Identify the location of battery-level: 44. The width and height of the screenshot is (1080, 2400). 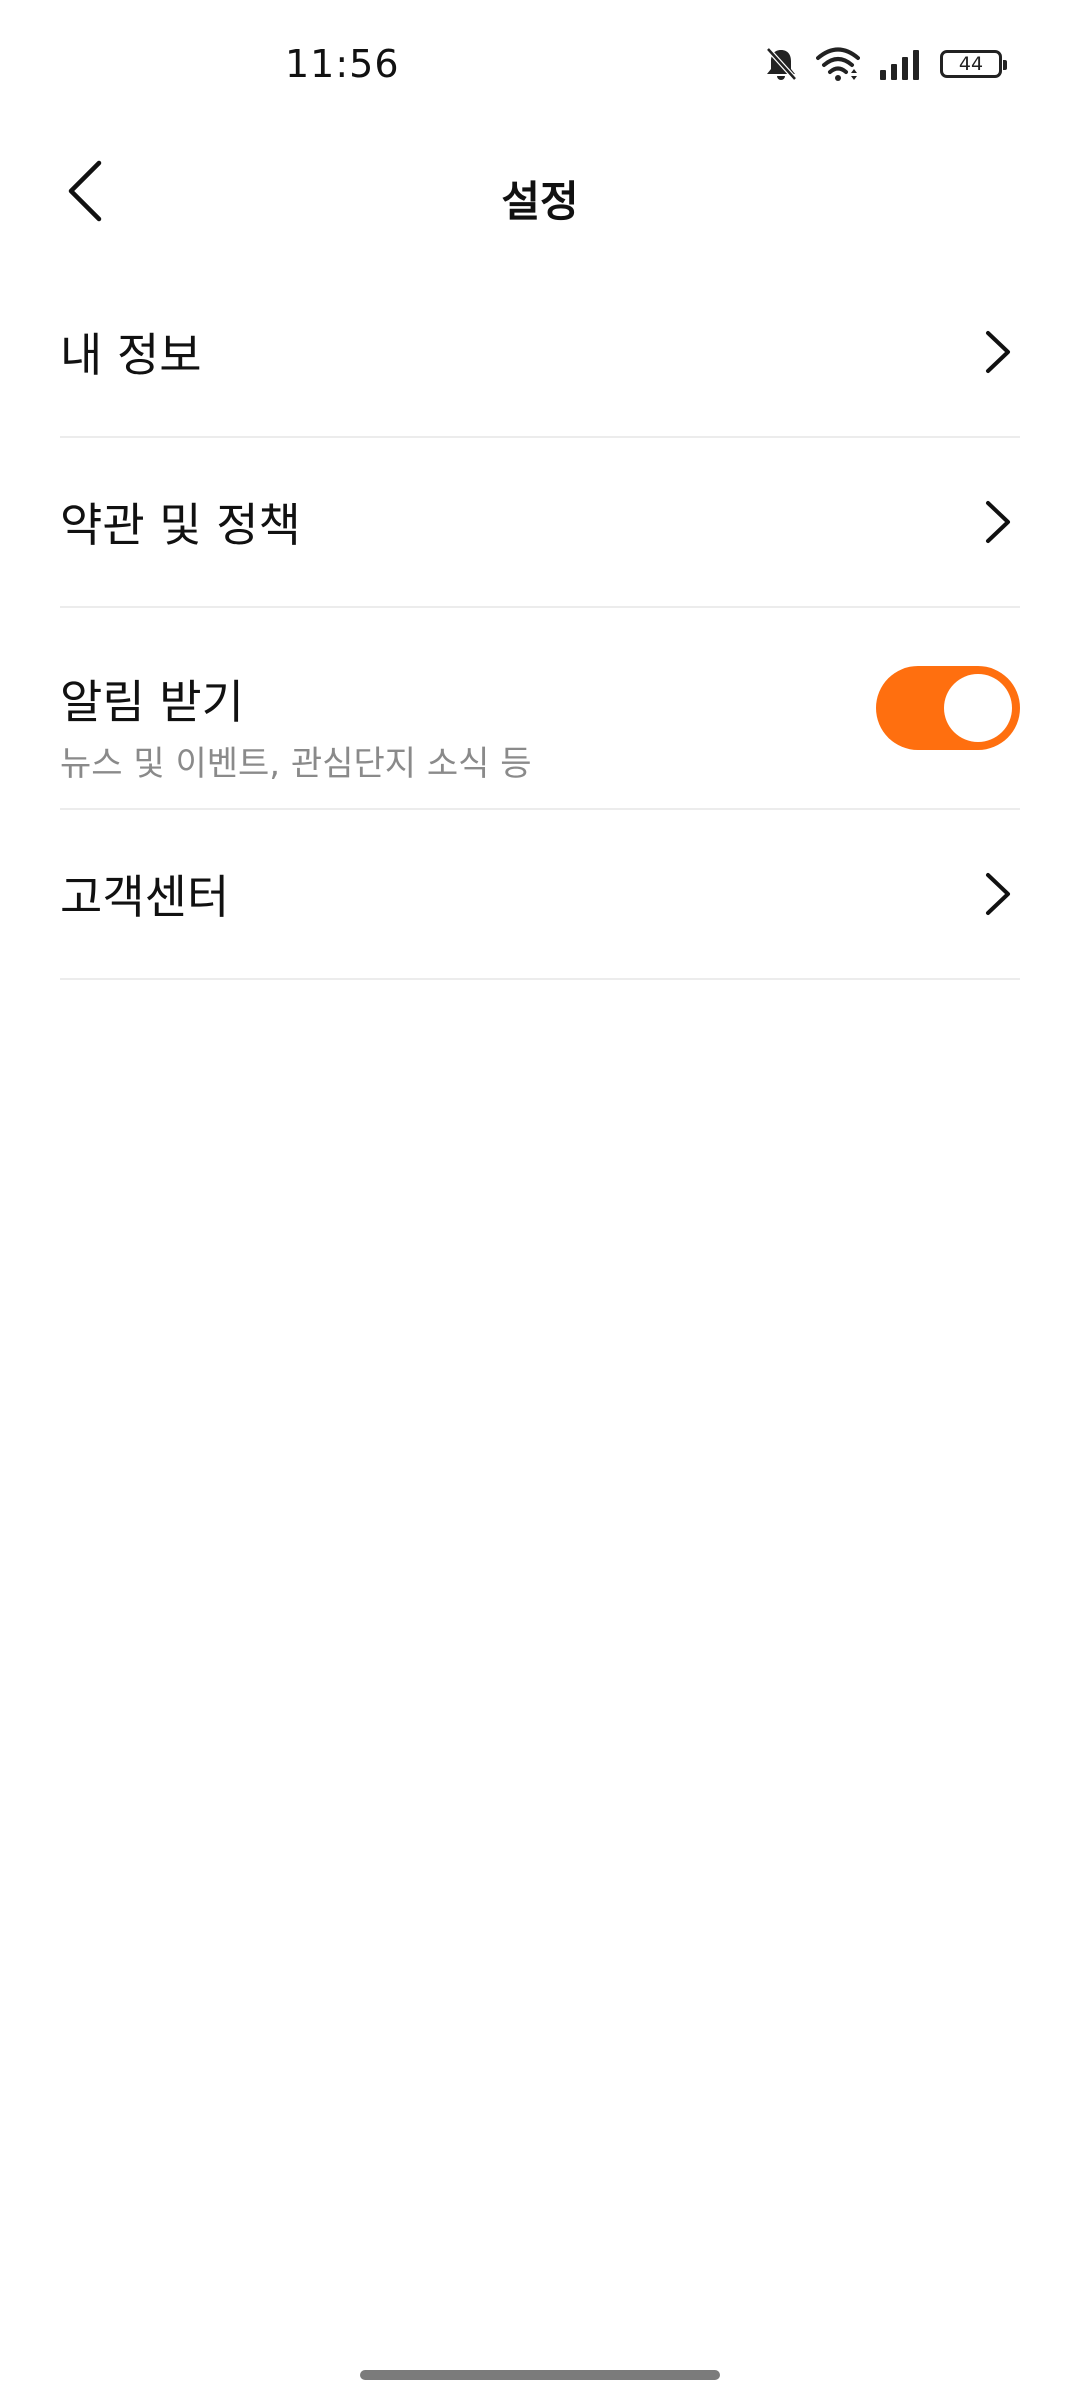
(971, 64).